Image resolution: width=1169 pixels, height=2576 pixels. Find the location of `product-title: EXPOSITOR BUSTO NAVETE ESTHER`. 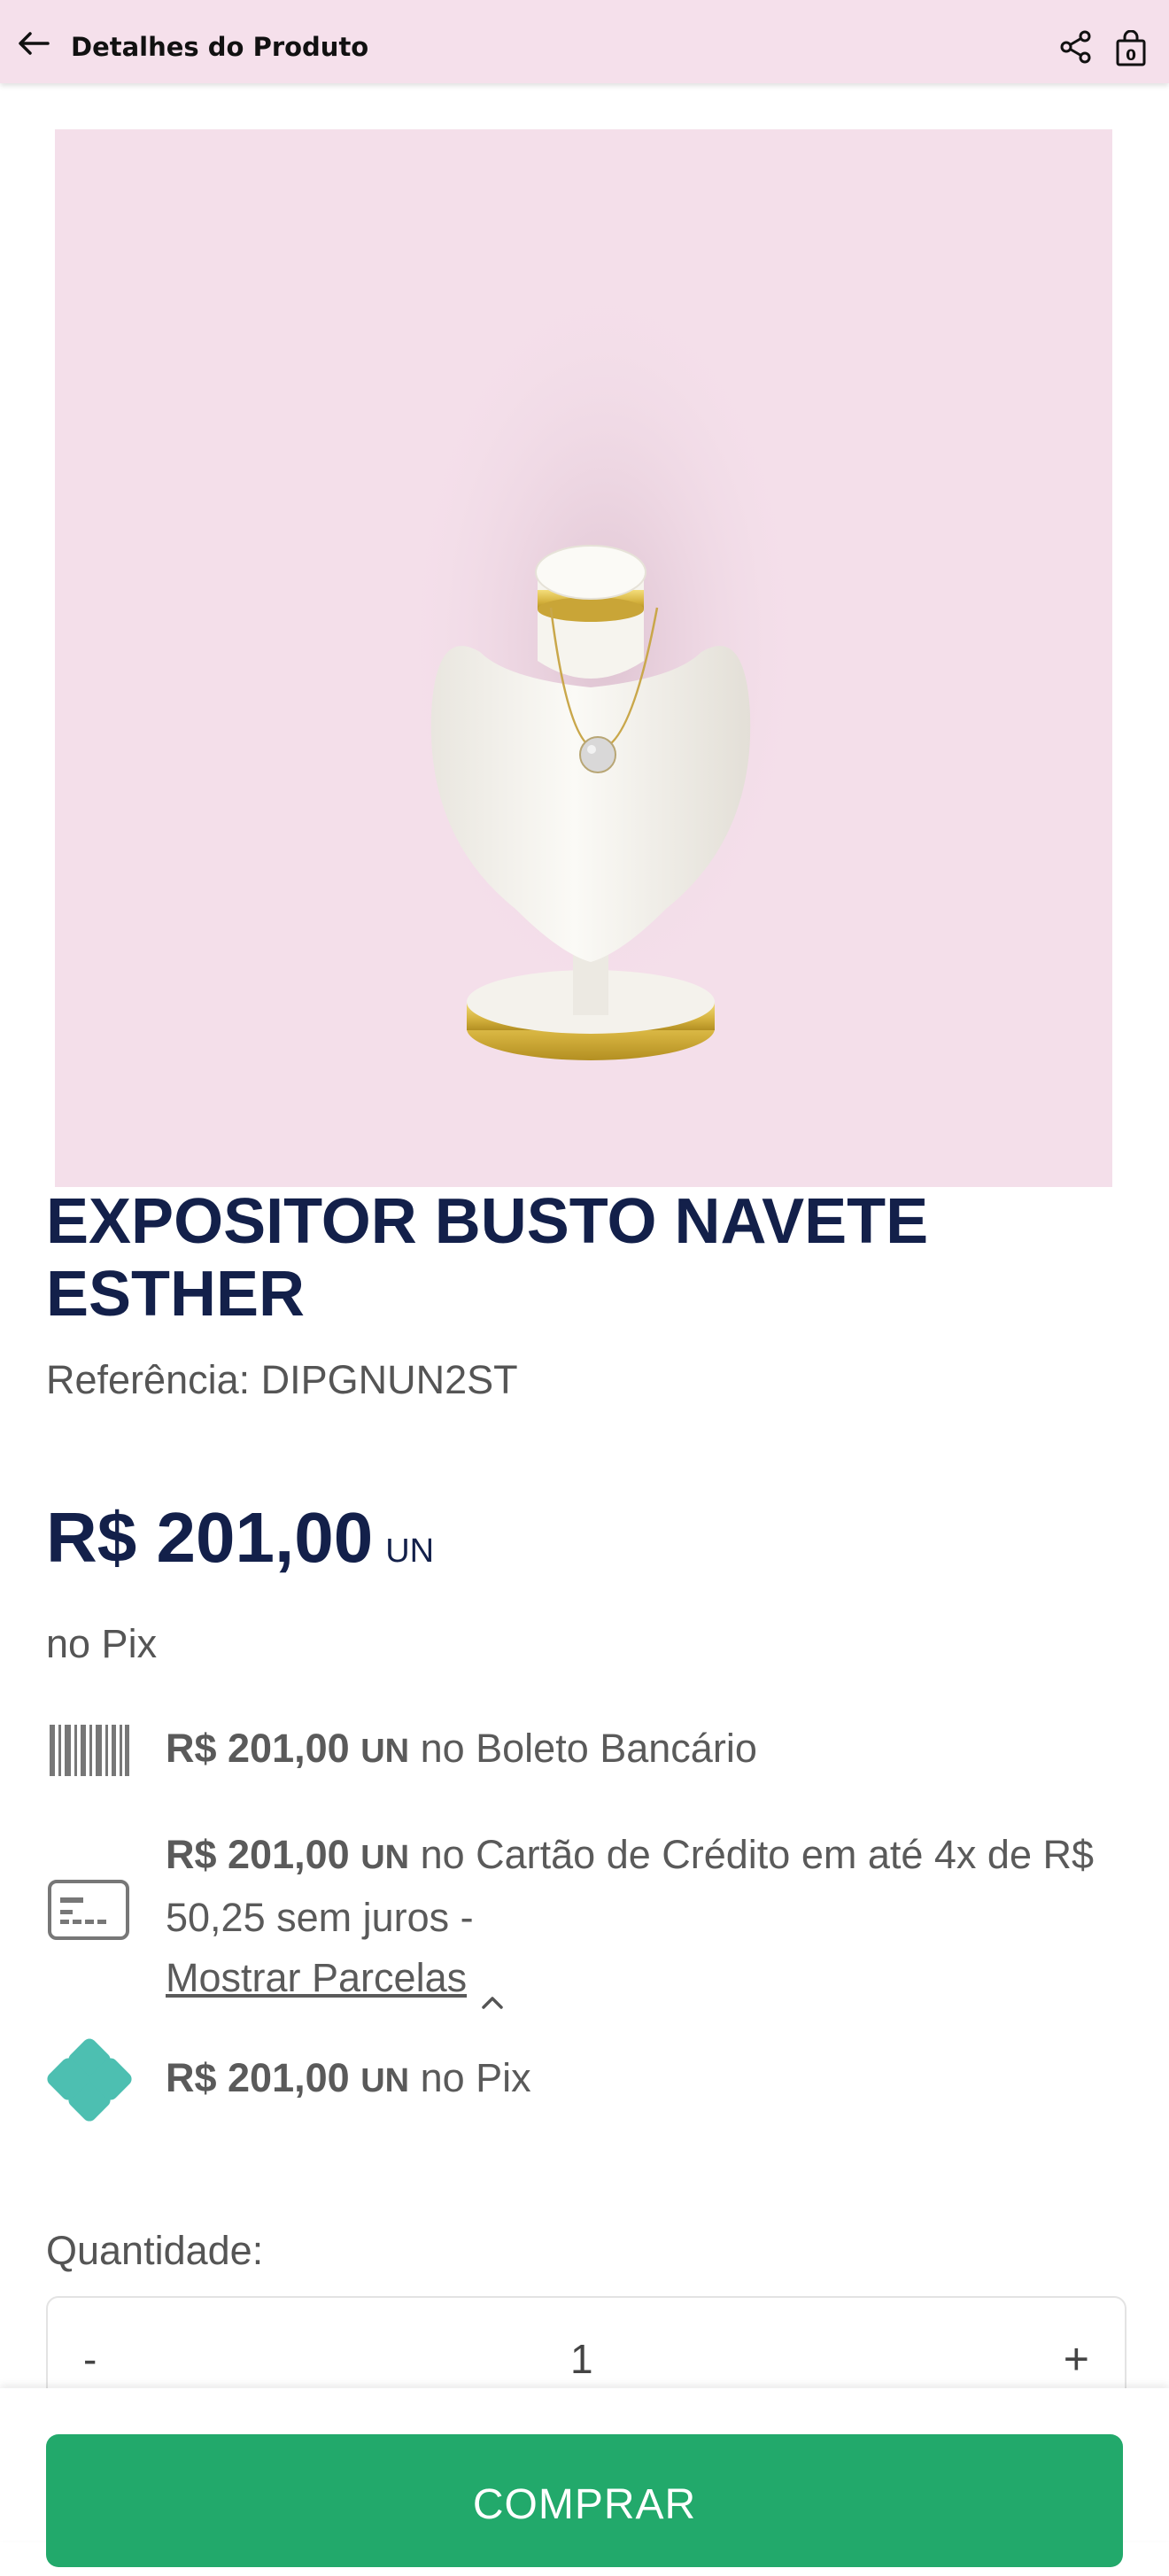

product-title: EXPOSITOR BUSTO NAVETE ESTHER is located at coordinates (487, 1258).